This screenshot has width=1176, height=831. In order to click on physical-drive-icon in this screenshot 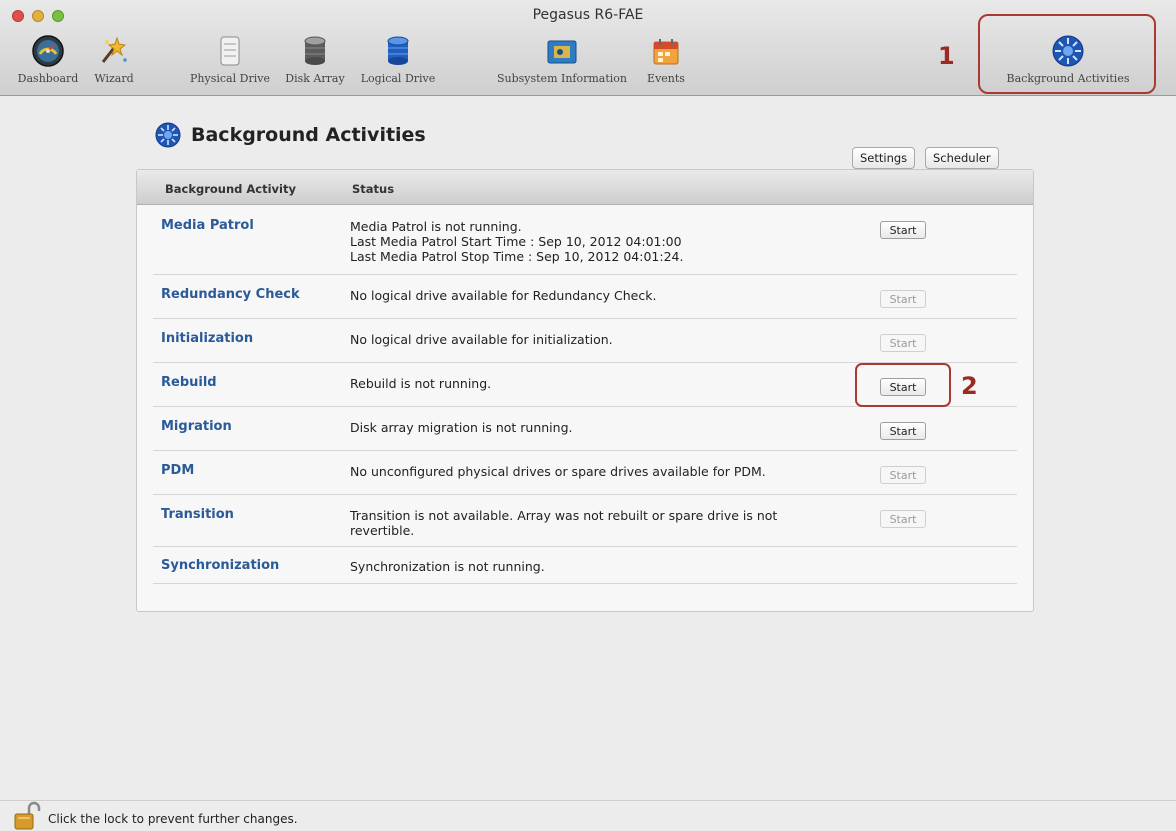, I will do `click(230, 51)`.